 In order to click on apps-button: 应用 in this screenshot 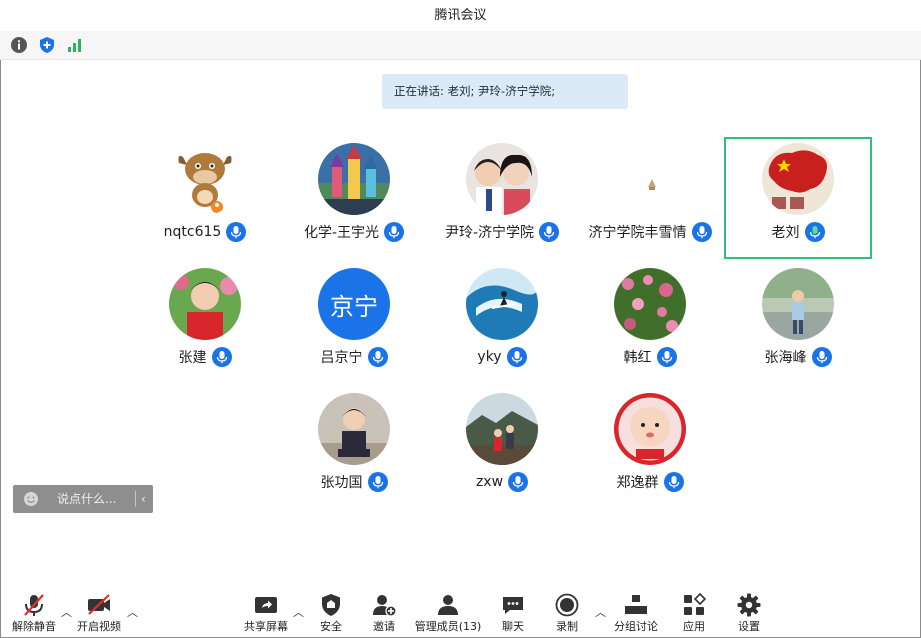, I will do `click(694, 612)`.